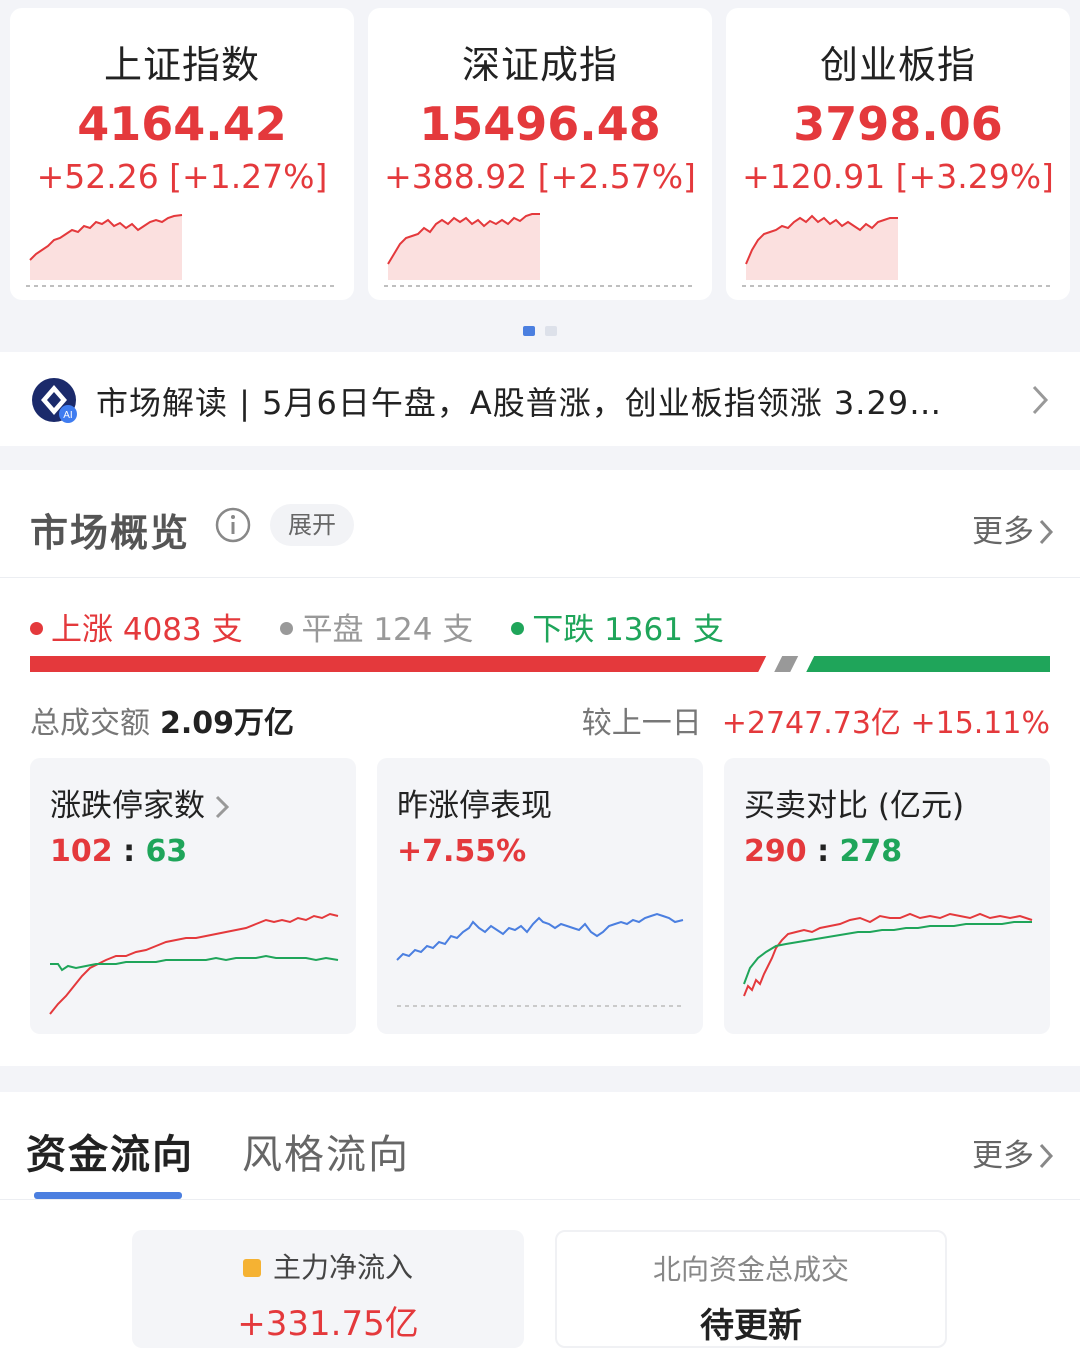 The height and width of the screenshot is (1359, 1080). Describe the element at coordinates (540, 124) in the screenshot. I see `index-value: 15496.48` at that location.